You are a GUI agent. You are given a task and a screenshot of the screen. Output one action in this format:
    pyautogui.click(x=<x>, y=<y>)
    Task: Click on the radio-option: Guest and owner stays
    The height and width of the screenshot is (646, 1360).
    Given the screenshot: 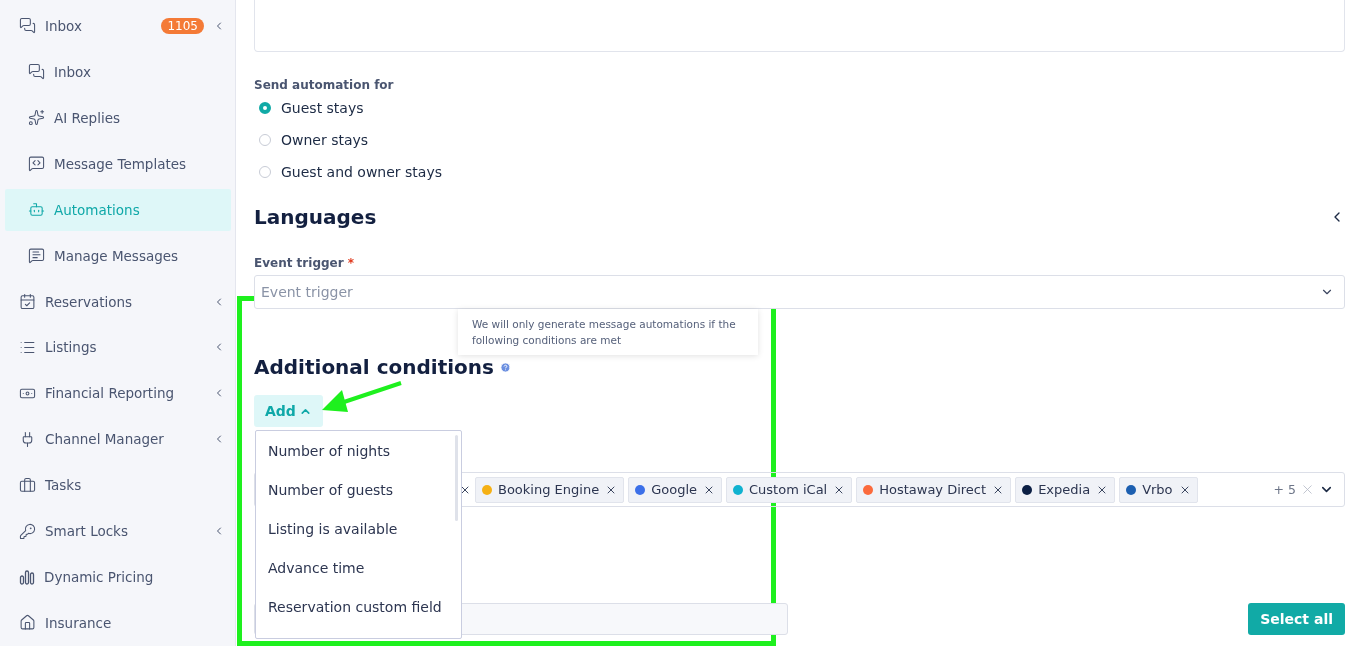 What is the action you would take?
    pyautogui.click(x=348, y=172)
    